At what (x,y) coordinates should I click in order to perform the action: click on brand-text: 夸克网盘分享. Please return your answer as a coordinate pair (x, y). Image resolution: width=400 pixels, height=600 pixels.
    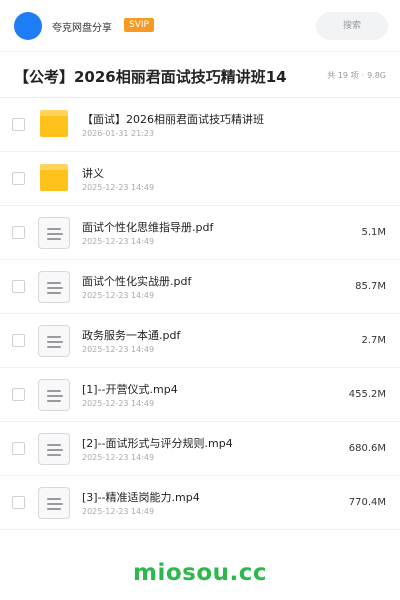
    Looking at the image, I should click on (82, 28).